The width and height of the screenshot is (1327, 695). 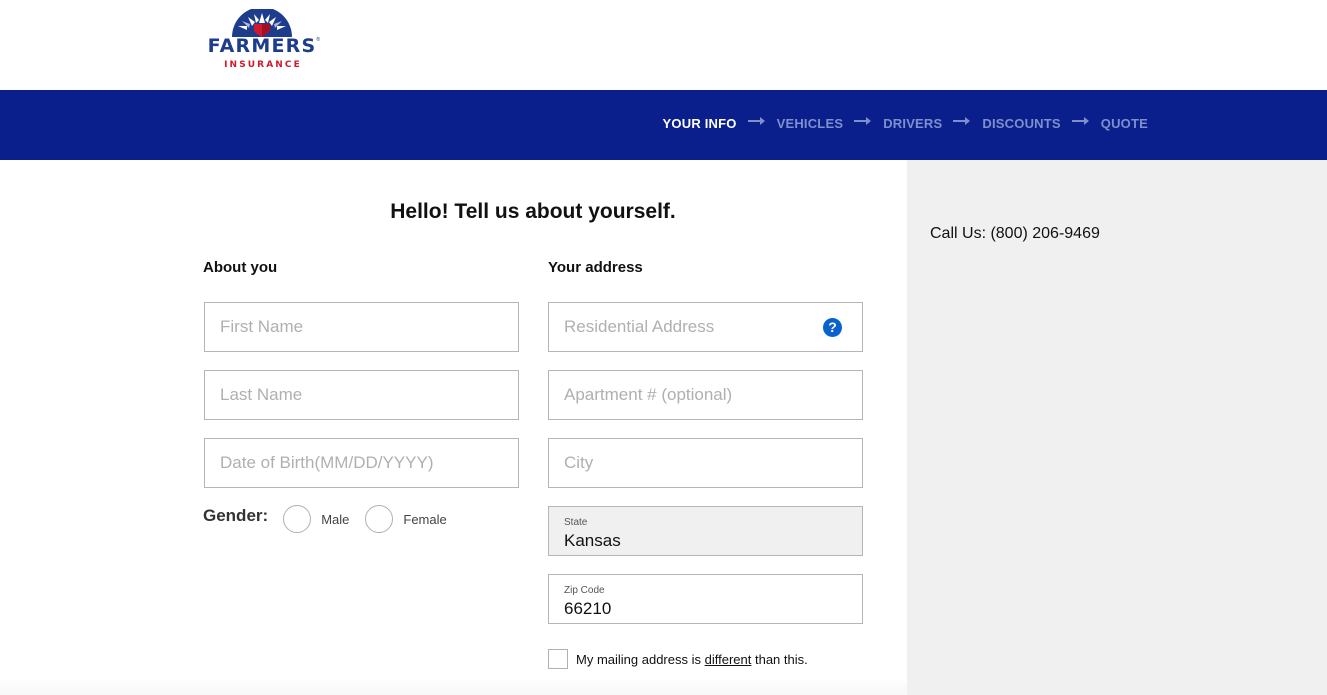 What do you see at coordinates (810, 123) in the screenshot?
I see `step-vehicles: VEHICLES` at bounding box center [810, 123].